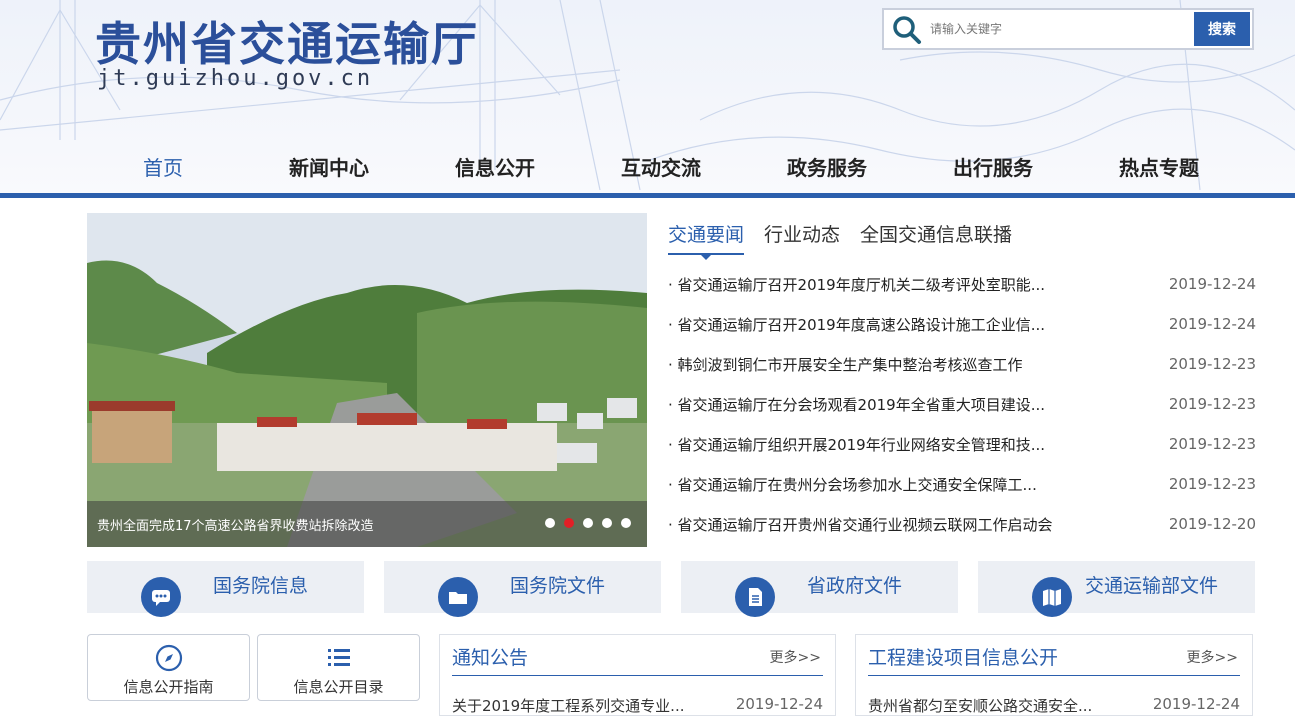 This screenshot has width=1295, height=716. Describe the element at coordinates (495, 170) in the screenshot. I see `nav-item-info-disclosure: 信息公开` at that location.